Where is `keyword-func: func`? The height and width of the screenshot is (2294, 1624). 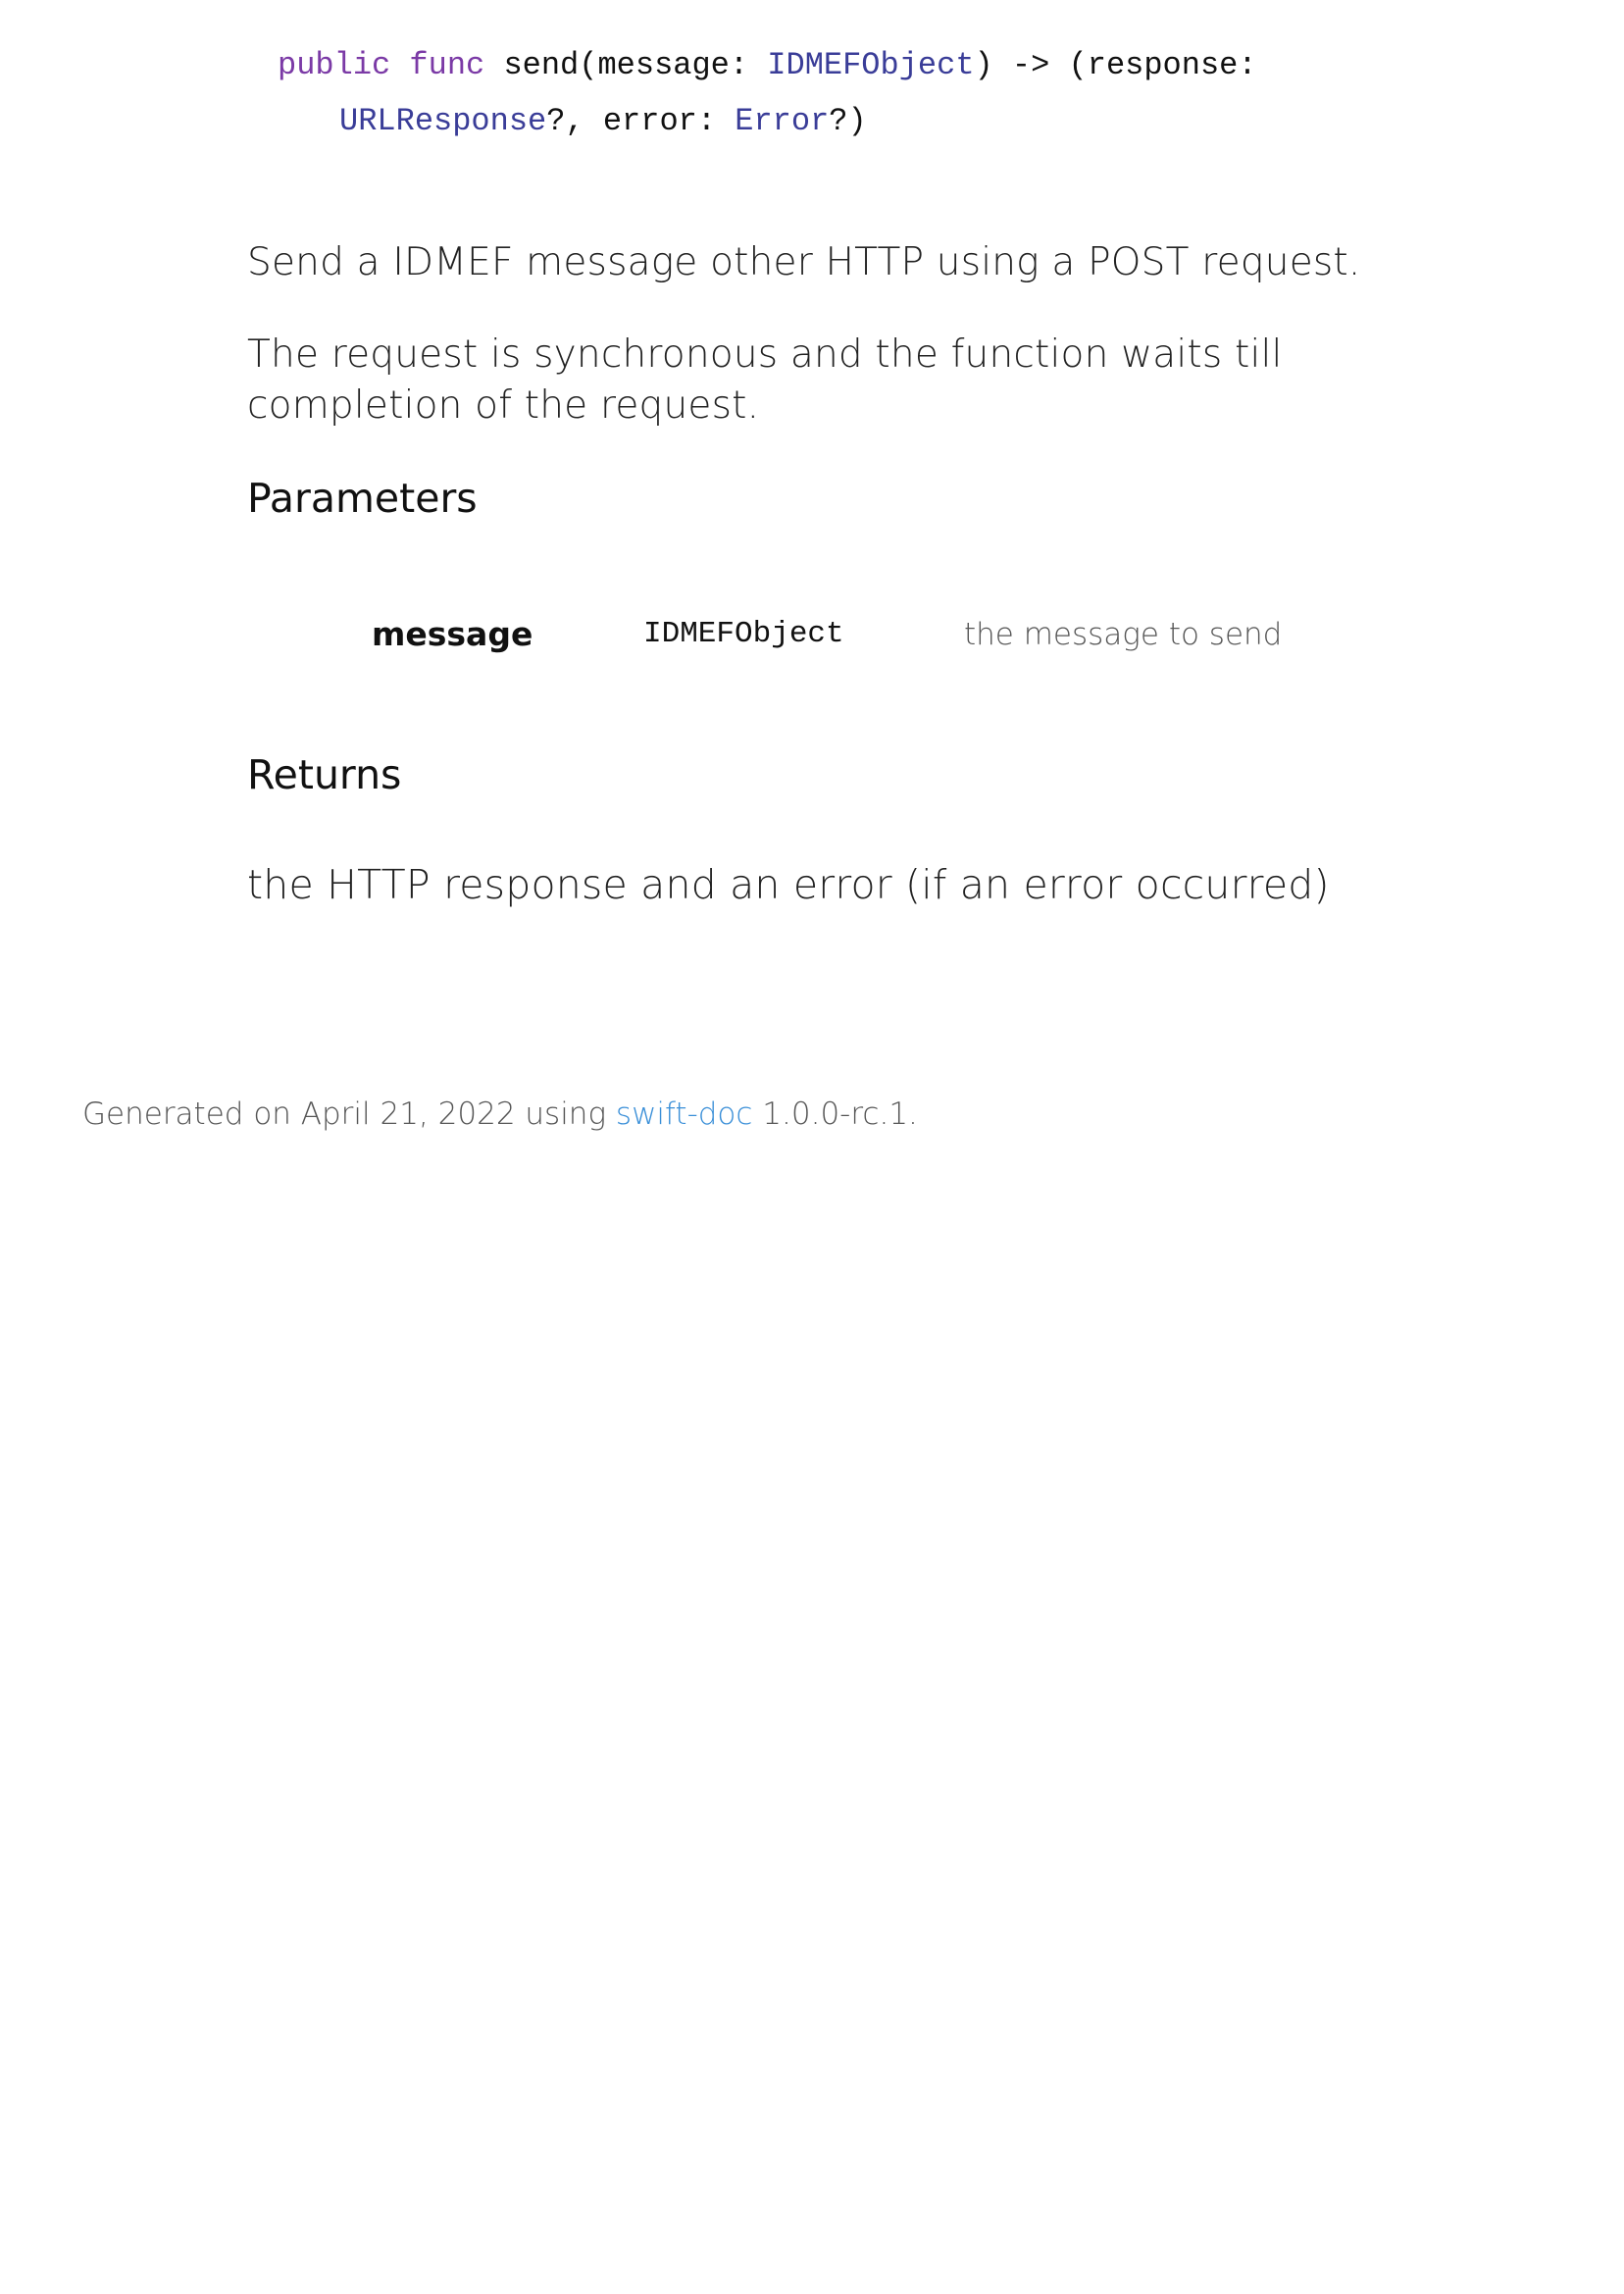 keyword-func: func is located at coordinates (447, 65).